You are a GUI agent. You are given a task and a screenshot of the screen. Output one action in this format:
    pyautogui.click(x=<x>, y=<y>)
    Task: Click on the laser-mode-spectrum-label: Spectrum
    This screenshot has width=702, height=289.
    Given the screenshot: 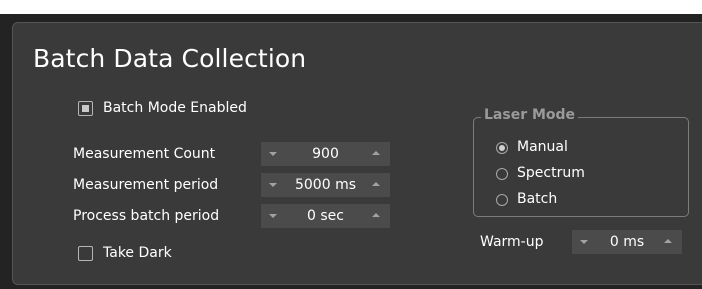 What is the action you would take?
    pyautogui.click(x=551, y=173)
    